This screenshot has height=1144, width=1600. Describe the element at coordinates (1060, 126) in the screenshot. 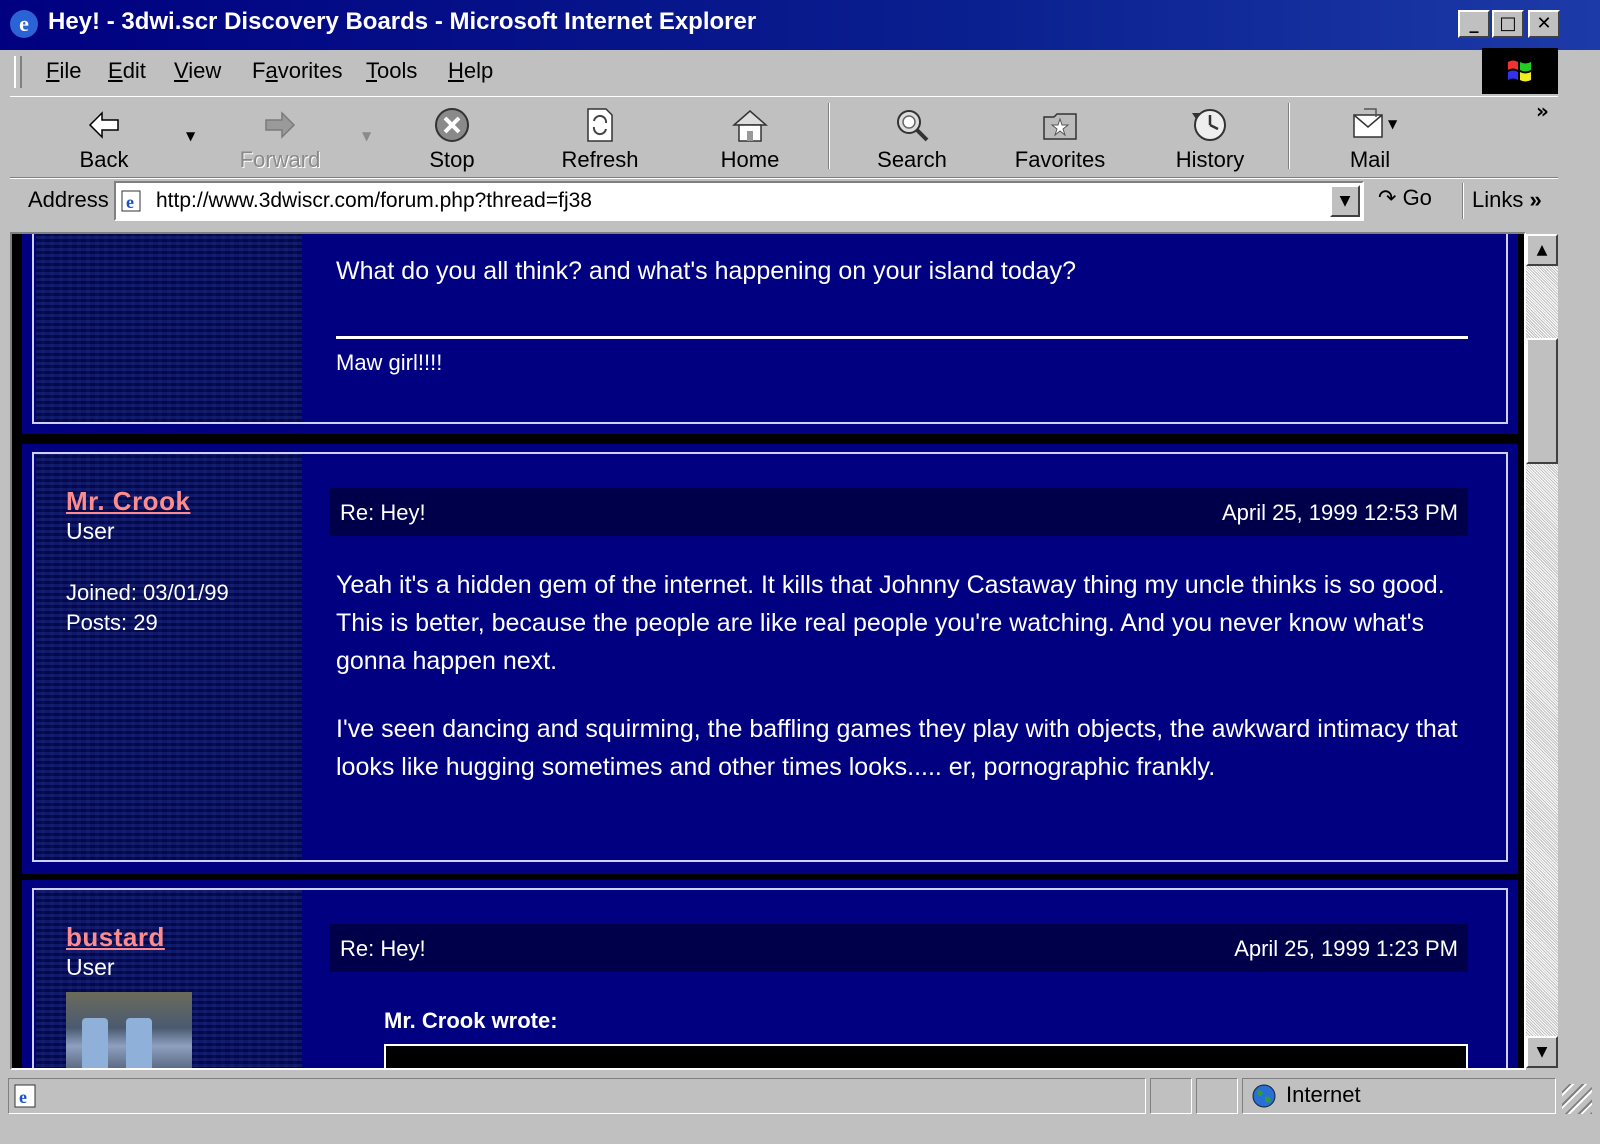

I see `favorites-folder-icon` at that location.